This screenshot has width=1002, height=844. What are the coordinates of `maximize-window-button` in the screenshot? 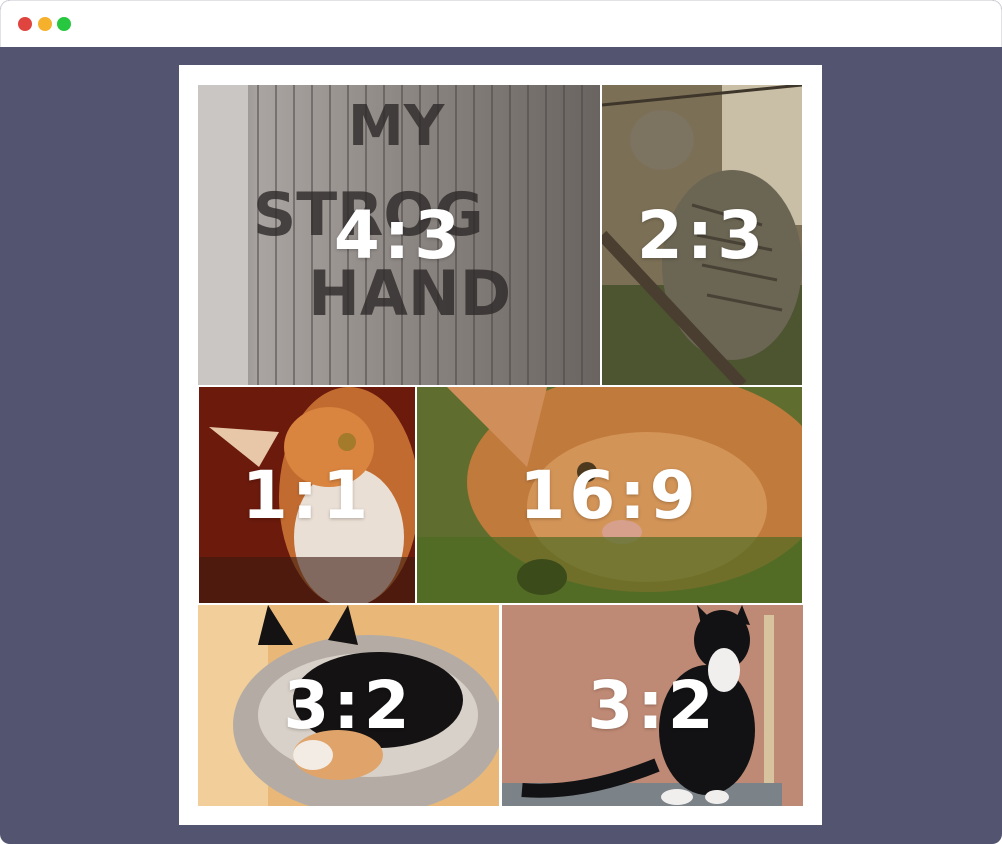 It's located at (64, 24).